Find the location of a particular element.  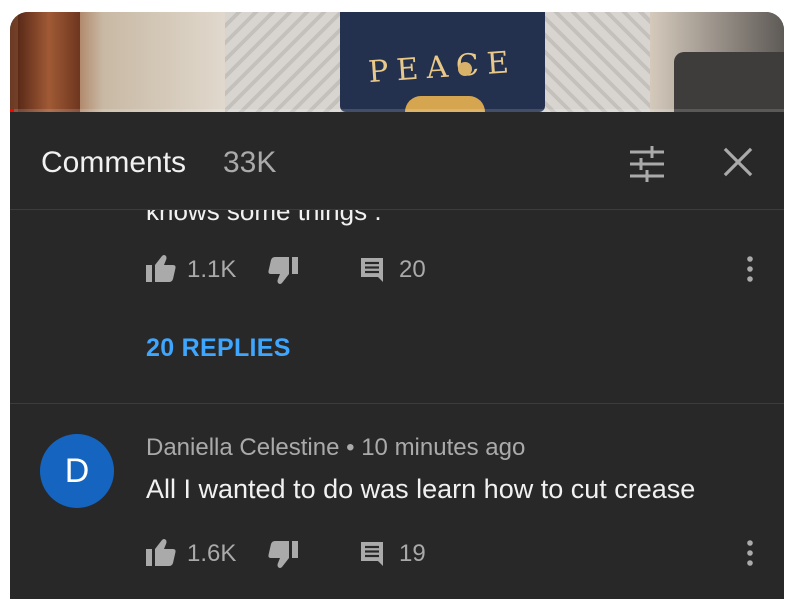

comment-divider is located at coordinates (397, 403).